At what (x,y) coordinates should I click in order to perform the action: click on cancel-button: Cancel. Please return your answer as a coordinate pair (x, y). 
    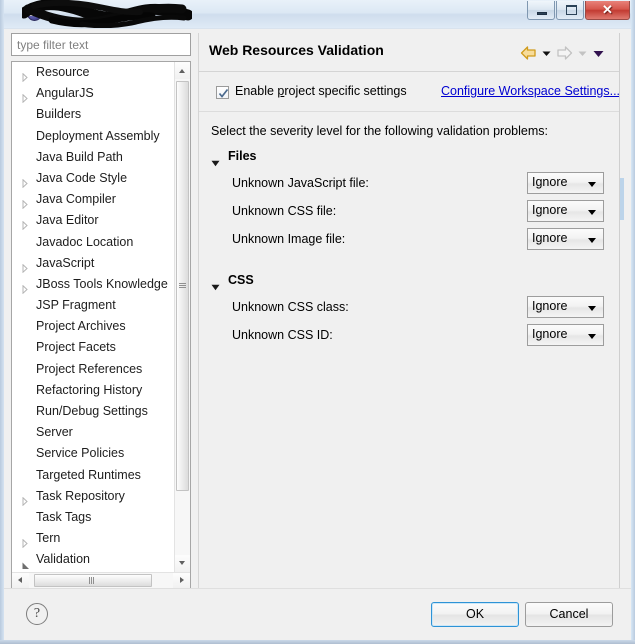
    Looking at the image, I should click on (569, 614).